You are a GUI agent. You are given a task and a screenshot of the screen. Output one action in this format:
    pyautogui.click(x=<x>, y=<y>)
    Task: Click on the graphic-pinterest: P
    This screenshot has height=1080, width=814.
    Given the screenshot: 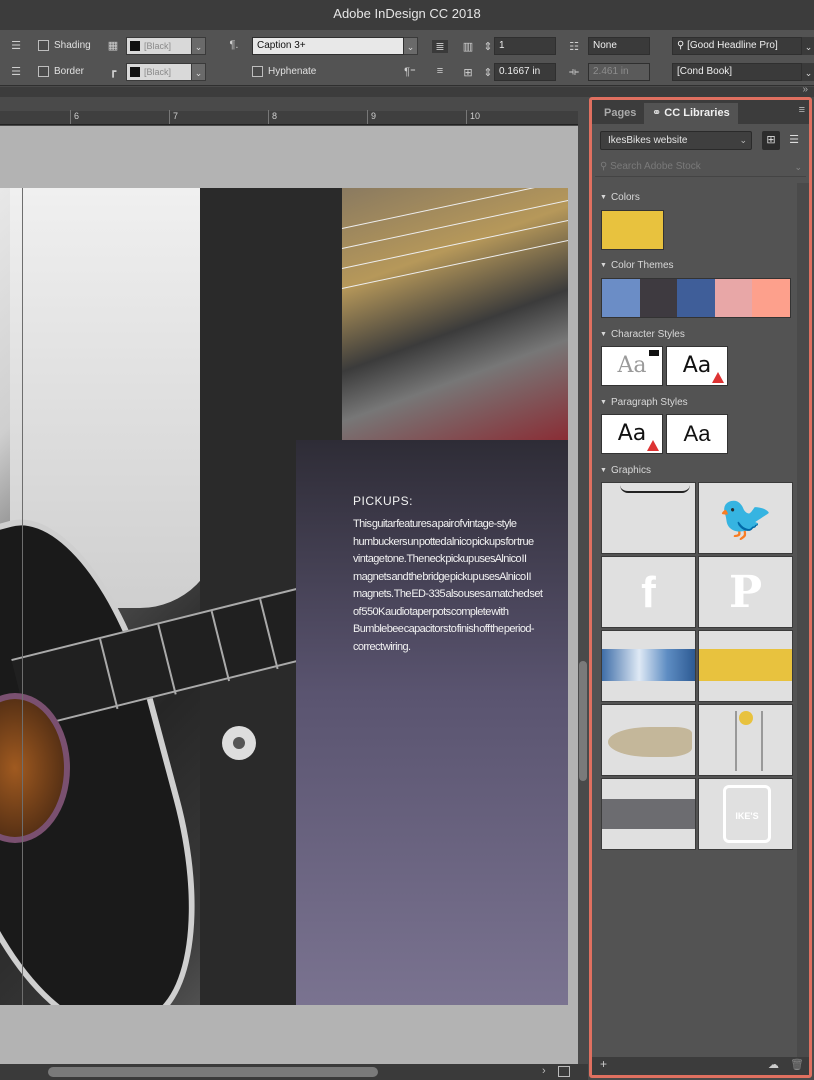 What is the action you would take?
    pyautogui.click(x=745, y=592)
    